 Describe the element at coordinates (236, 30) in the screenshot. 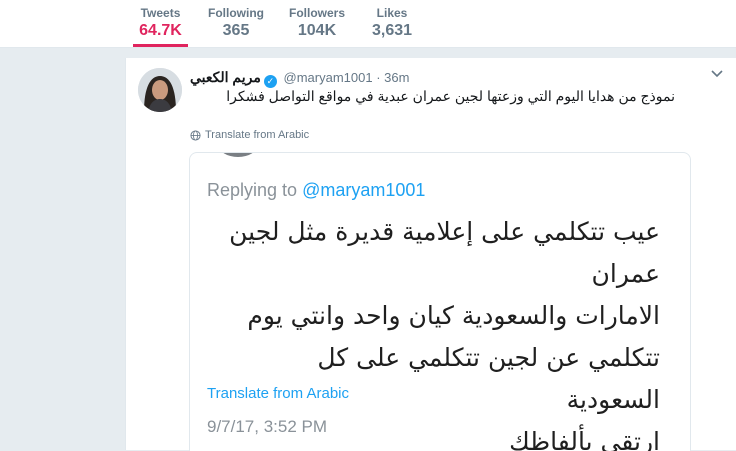

I see `stat-value: 365` at that location.